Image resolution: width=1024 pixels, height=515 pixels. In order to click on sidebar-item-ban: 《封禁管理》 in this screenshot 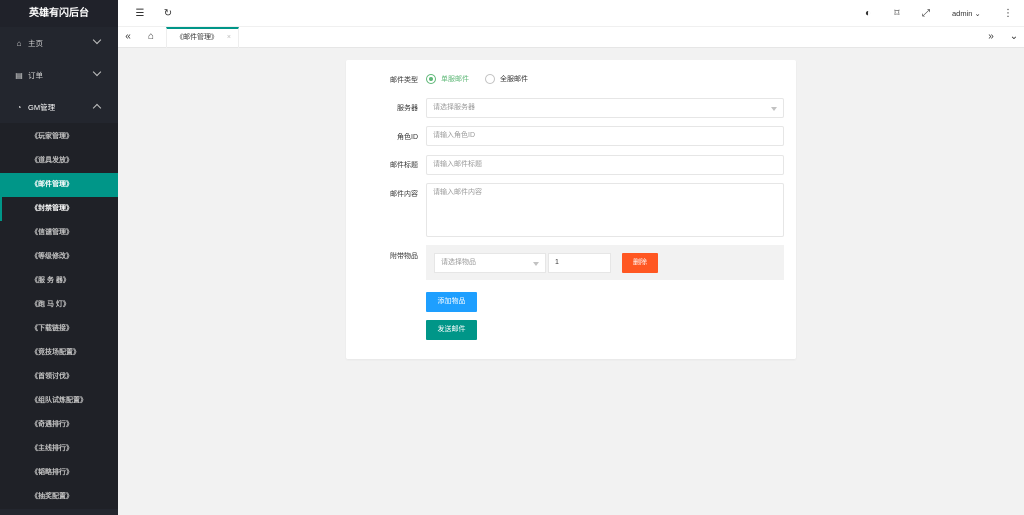, I will do `click(59, 209)`.